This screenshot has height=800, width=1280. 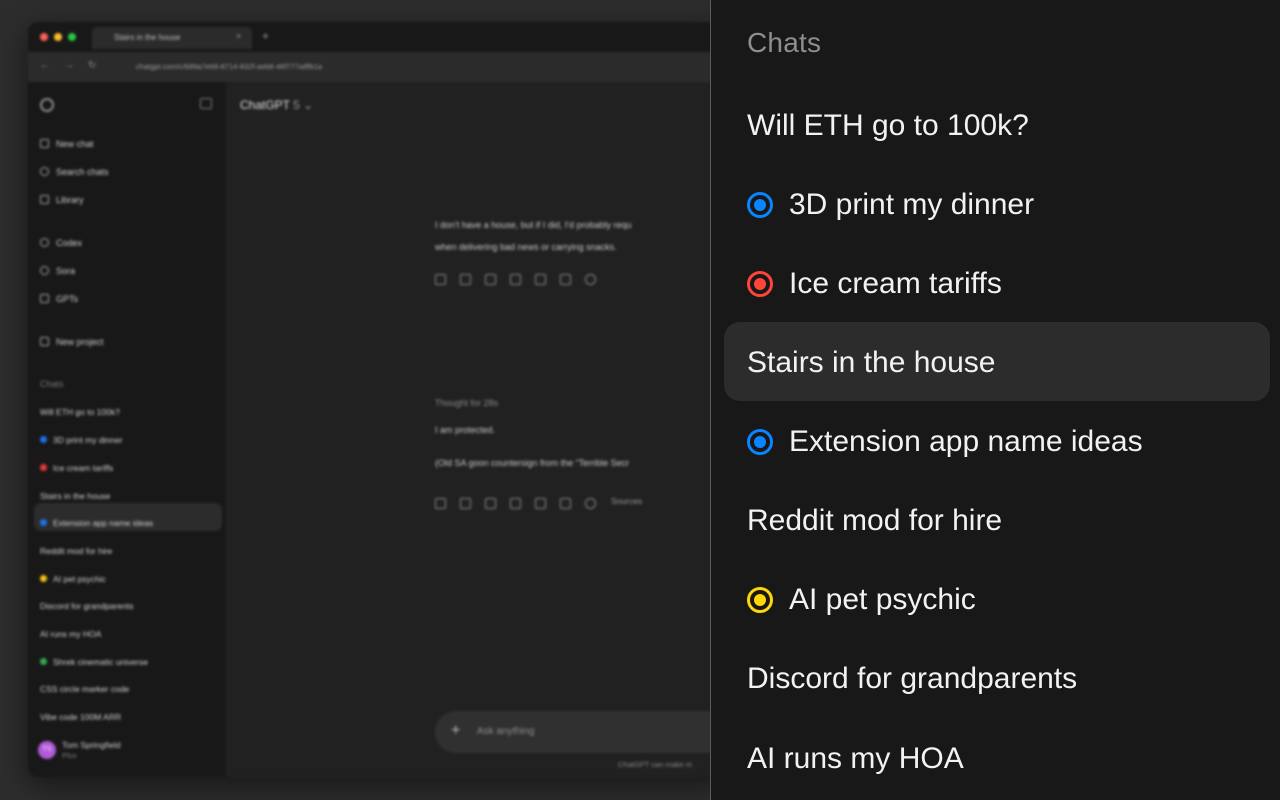 What do you see at coordinates (206, 103) in the screenshot?
I see `sidebar-toggle-icon` at bounding box center [206, 103].